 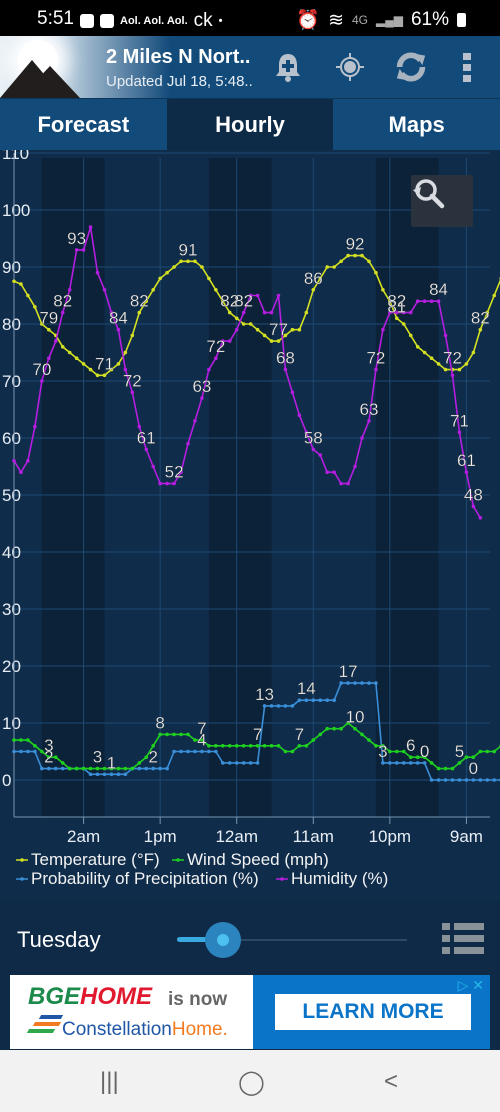 I want to click on list-icon-bullet, so click(x=446, y=938).